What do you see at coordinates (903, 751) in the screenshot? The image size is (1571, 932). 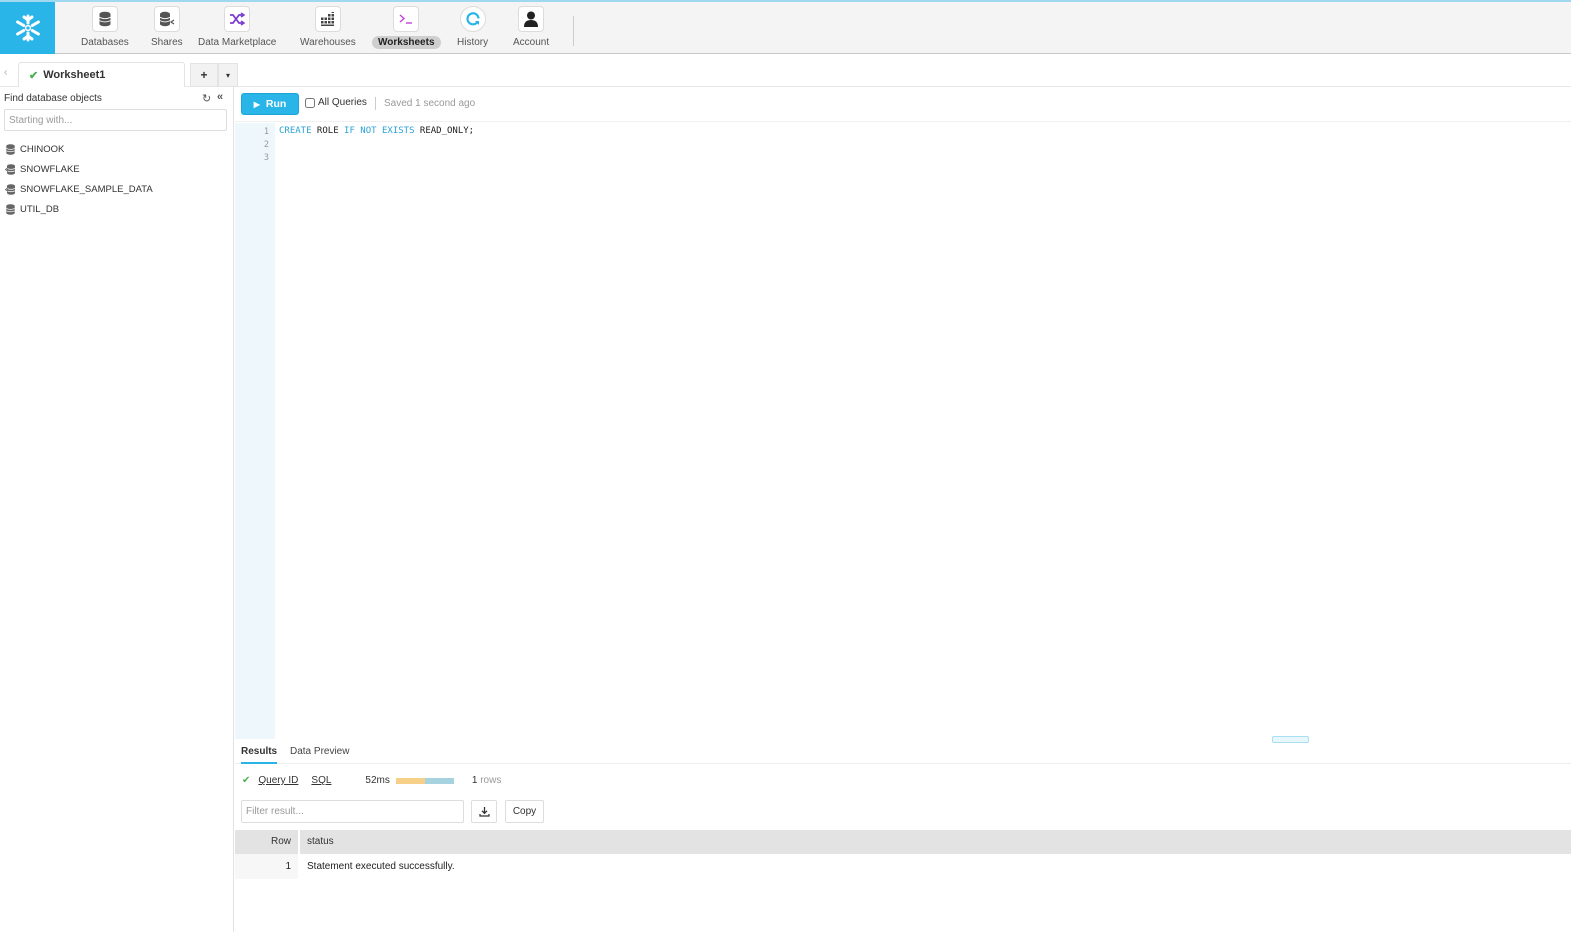 I see `results-tabs: Results Data Preview` at bounding box center [903, 751].